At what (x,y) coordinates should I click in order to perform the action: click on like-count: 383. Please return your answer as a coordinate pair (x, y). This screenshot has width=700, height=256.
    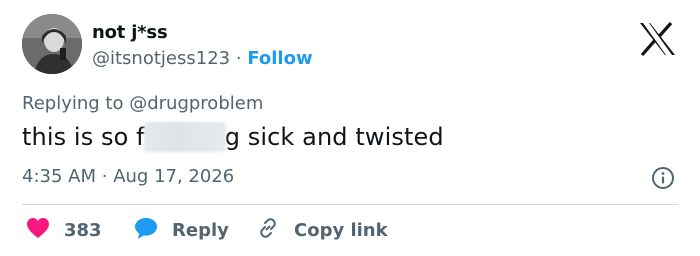
    Looking at the image, I should click on (83, 230).